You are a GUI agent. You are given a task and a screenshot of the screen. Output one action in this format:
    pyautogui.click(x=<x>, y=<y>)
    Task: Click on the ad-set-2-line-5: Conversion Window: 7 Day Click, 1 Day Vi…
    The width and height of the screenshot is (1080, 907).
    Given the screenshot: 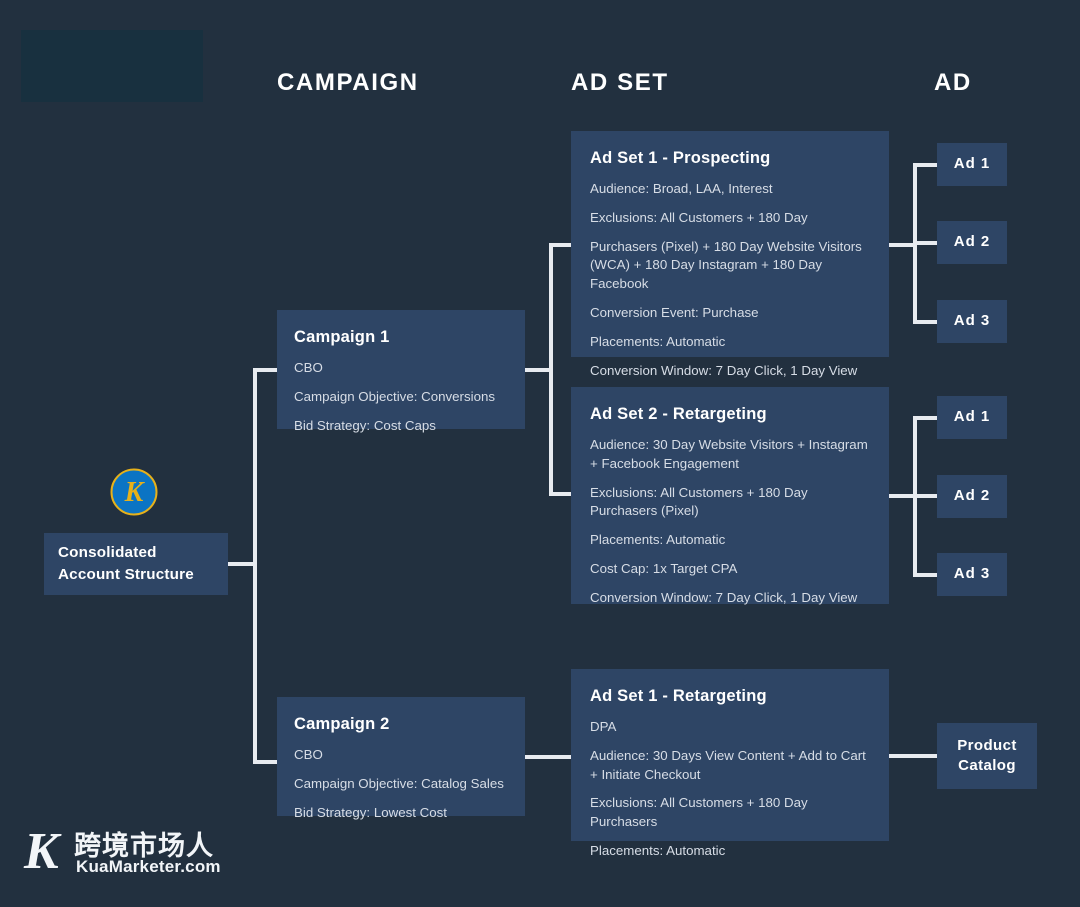 What is the action you would take?
    pyautogui.click(x=724, y=598)
    